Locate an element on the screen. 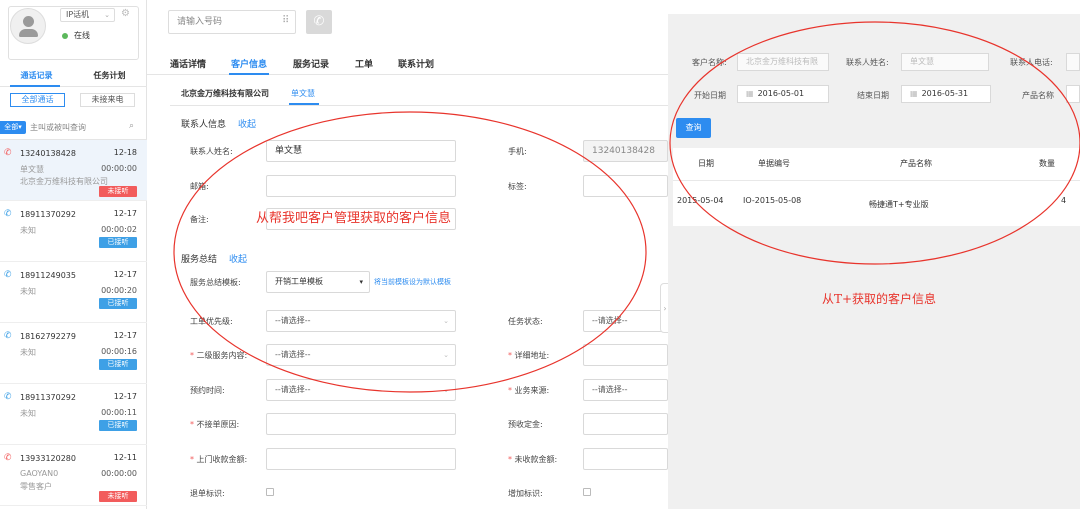 This screenshot has width=1080, height=509. note-label: 备注: is located at coordinates (199, 219).